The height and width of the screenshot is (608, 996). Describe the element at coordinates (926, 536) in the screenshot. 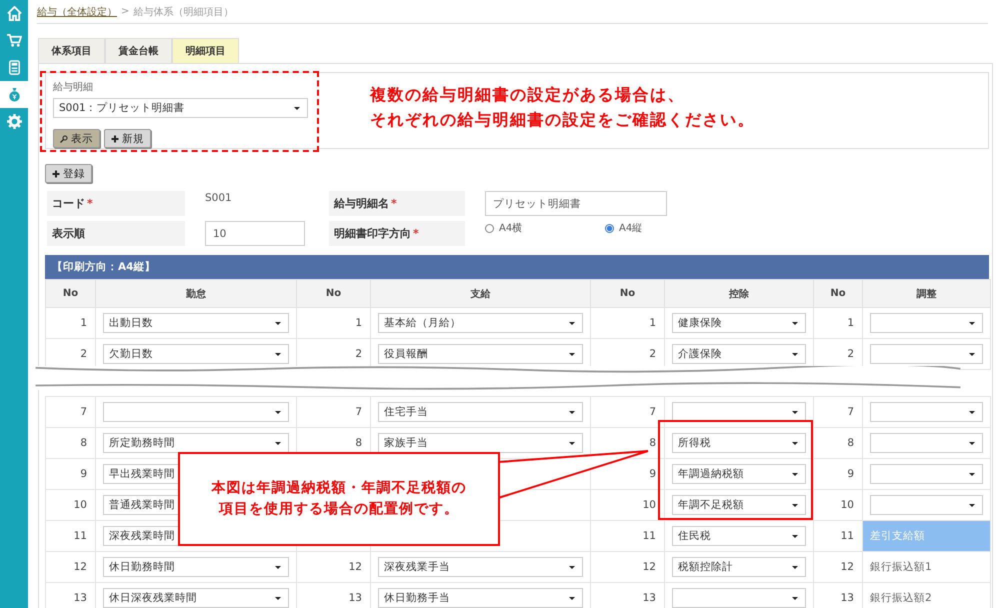

I see `table-cell: 差引支給額` at that location.